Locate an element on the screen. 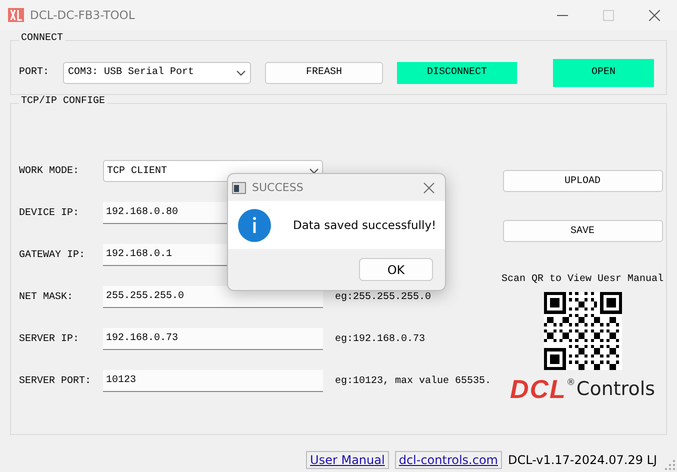  group-title: CONNECT is located at coordinates (42, 38).